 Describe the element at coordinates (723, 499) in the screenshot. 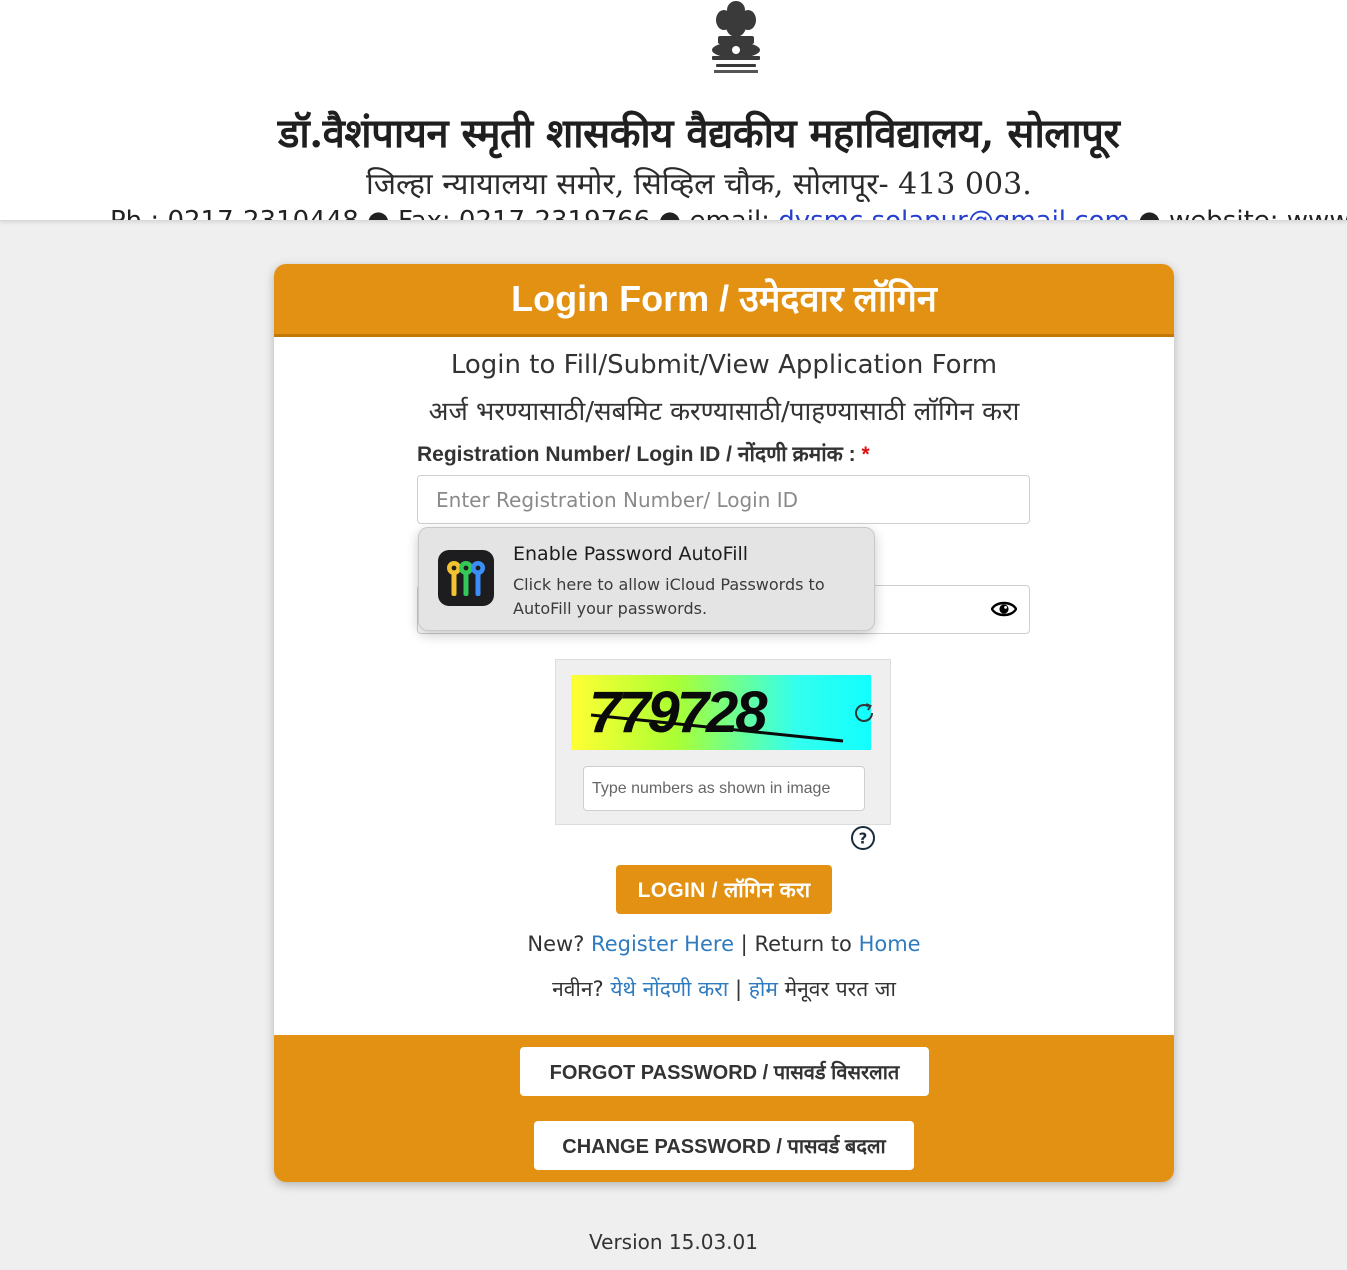

I see `login-id-input` at that location.